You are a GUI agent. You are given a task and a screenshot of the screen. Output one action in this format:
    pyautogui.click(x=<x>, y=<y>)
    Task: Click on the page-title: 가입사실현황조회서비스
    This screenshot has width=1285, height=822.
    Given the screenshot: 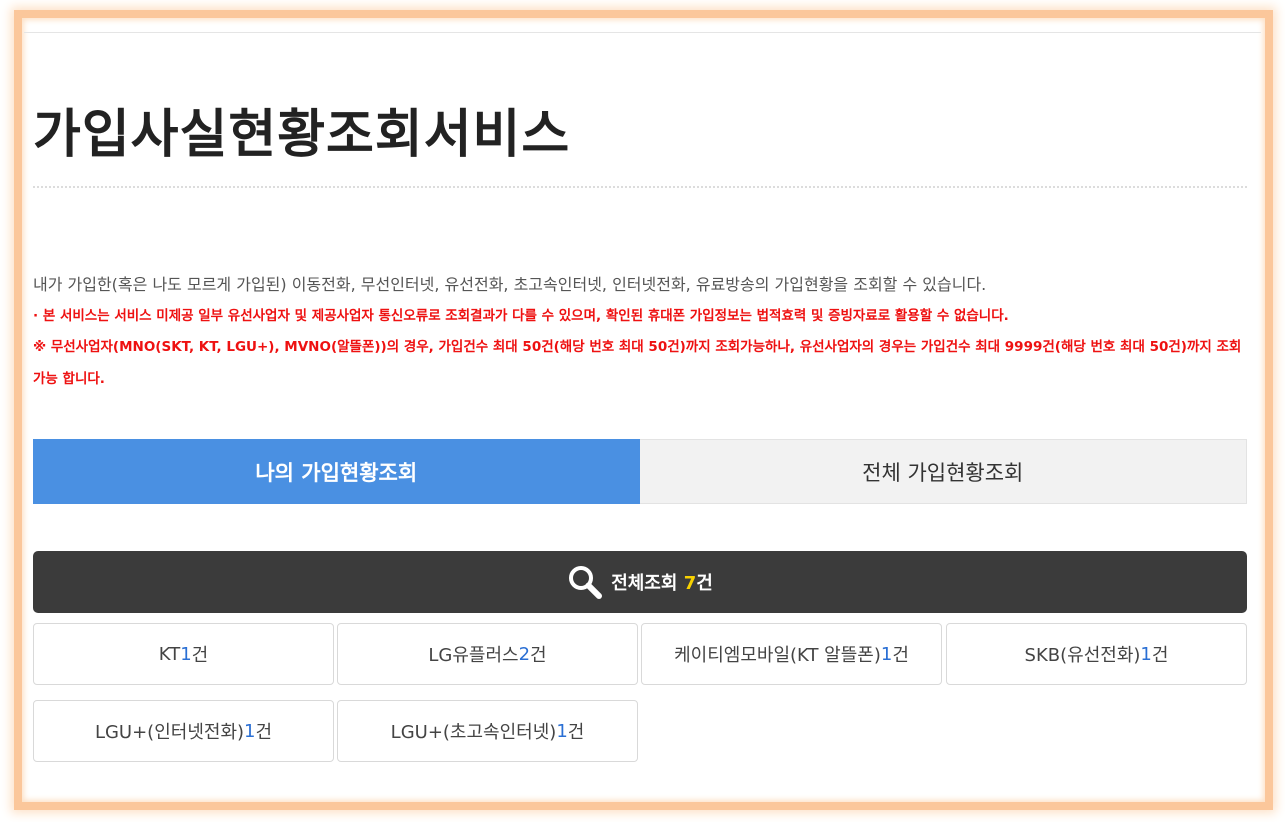 What is the action you would take?
    pyautogui.click(x=302, y=135)
    